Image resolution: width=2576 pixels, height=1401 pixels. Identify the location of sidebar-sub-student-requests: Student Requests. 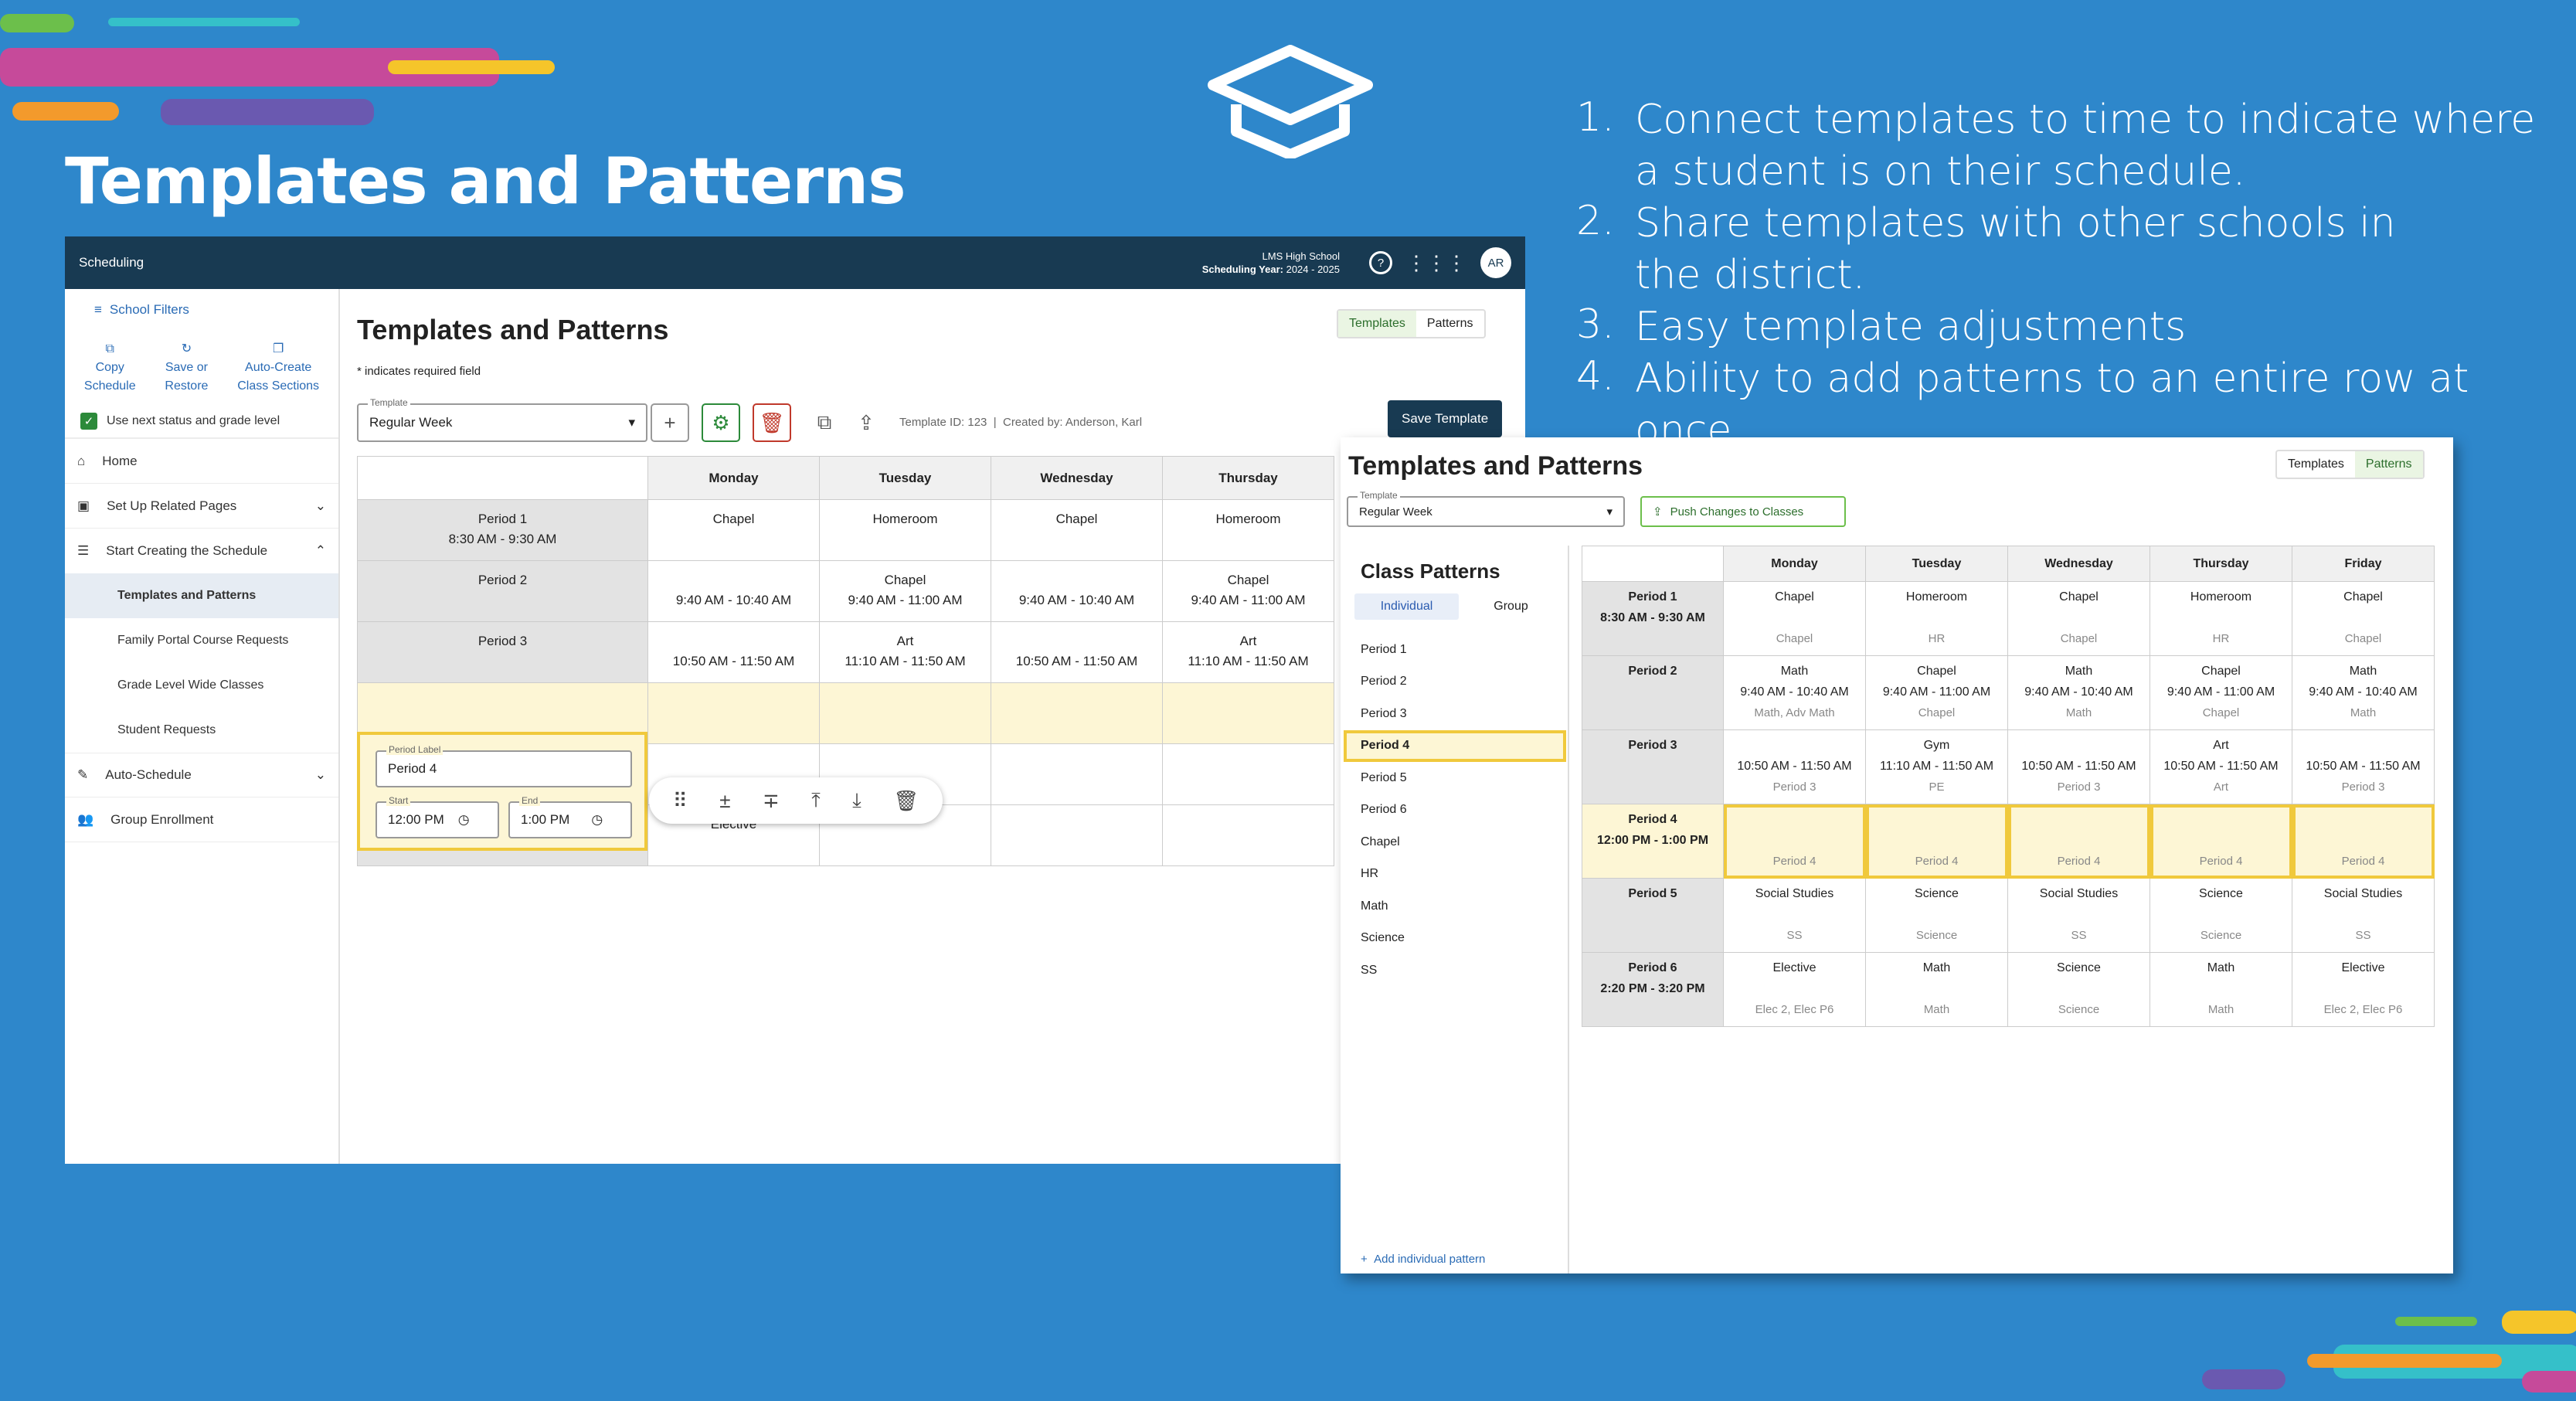
(201, 730).